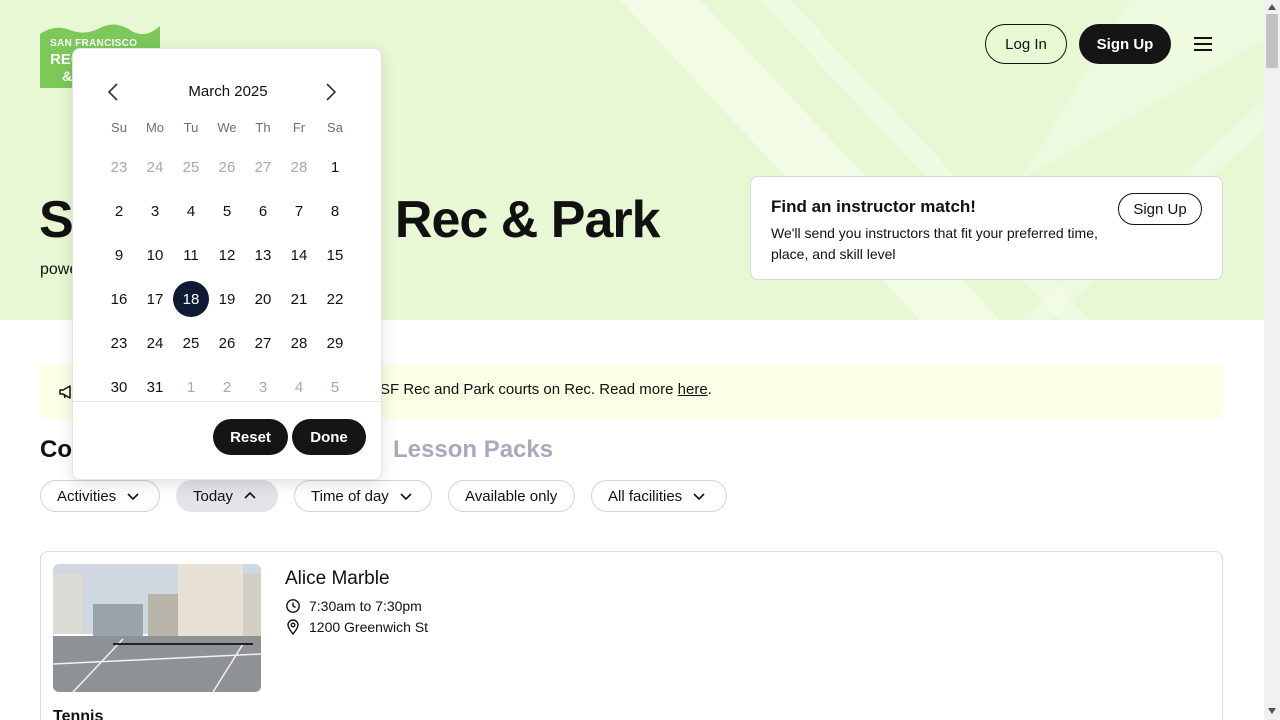  What do you see at coordinates (191, 255) in the screenshot?
I see `calendar-day: 11` at bounding box center [191, 255].